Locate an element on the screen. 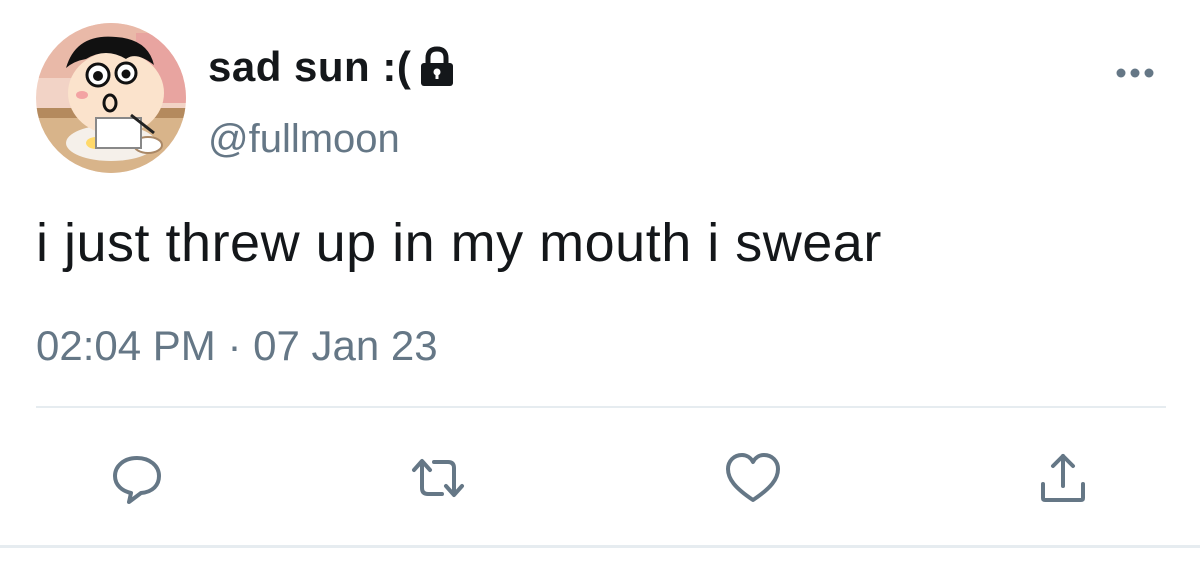 This screenshot has width=1200, height=565. heart-icon is located at coordinates (753, 477).